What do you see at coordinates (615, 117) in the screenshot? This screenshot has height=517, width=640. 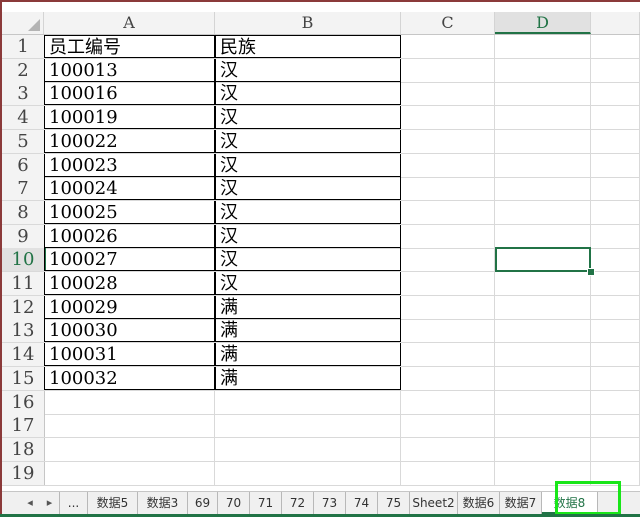 I see `cell-e4` at bounding box center [615, 117].